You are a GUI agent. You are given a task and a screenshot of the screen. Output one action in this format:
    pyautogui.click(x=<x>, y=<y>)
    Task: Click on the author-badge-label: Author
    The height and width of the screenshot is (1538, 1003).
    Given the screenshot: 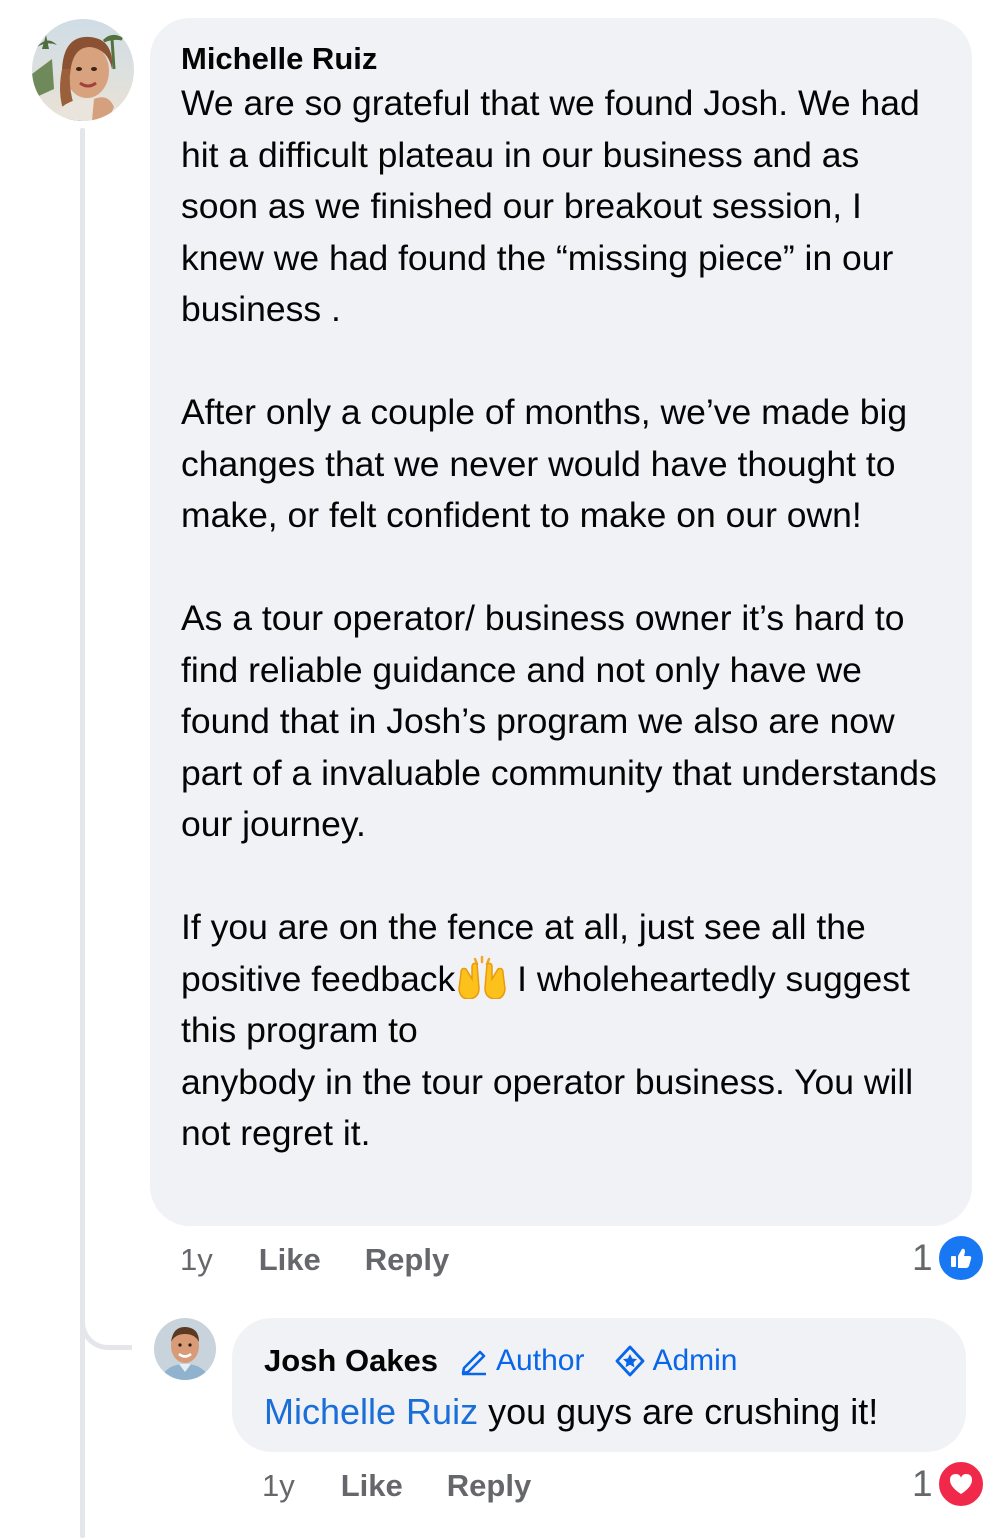 What is the action you would take?
    pyautogui.click(x=540, y=1360)
    